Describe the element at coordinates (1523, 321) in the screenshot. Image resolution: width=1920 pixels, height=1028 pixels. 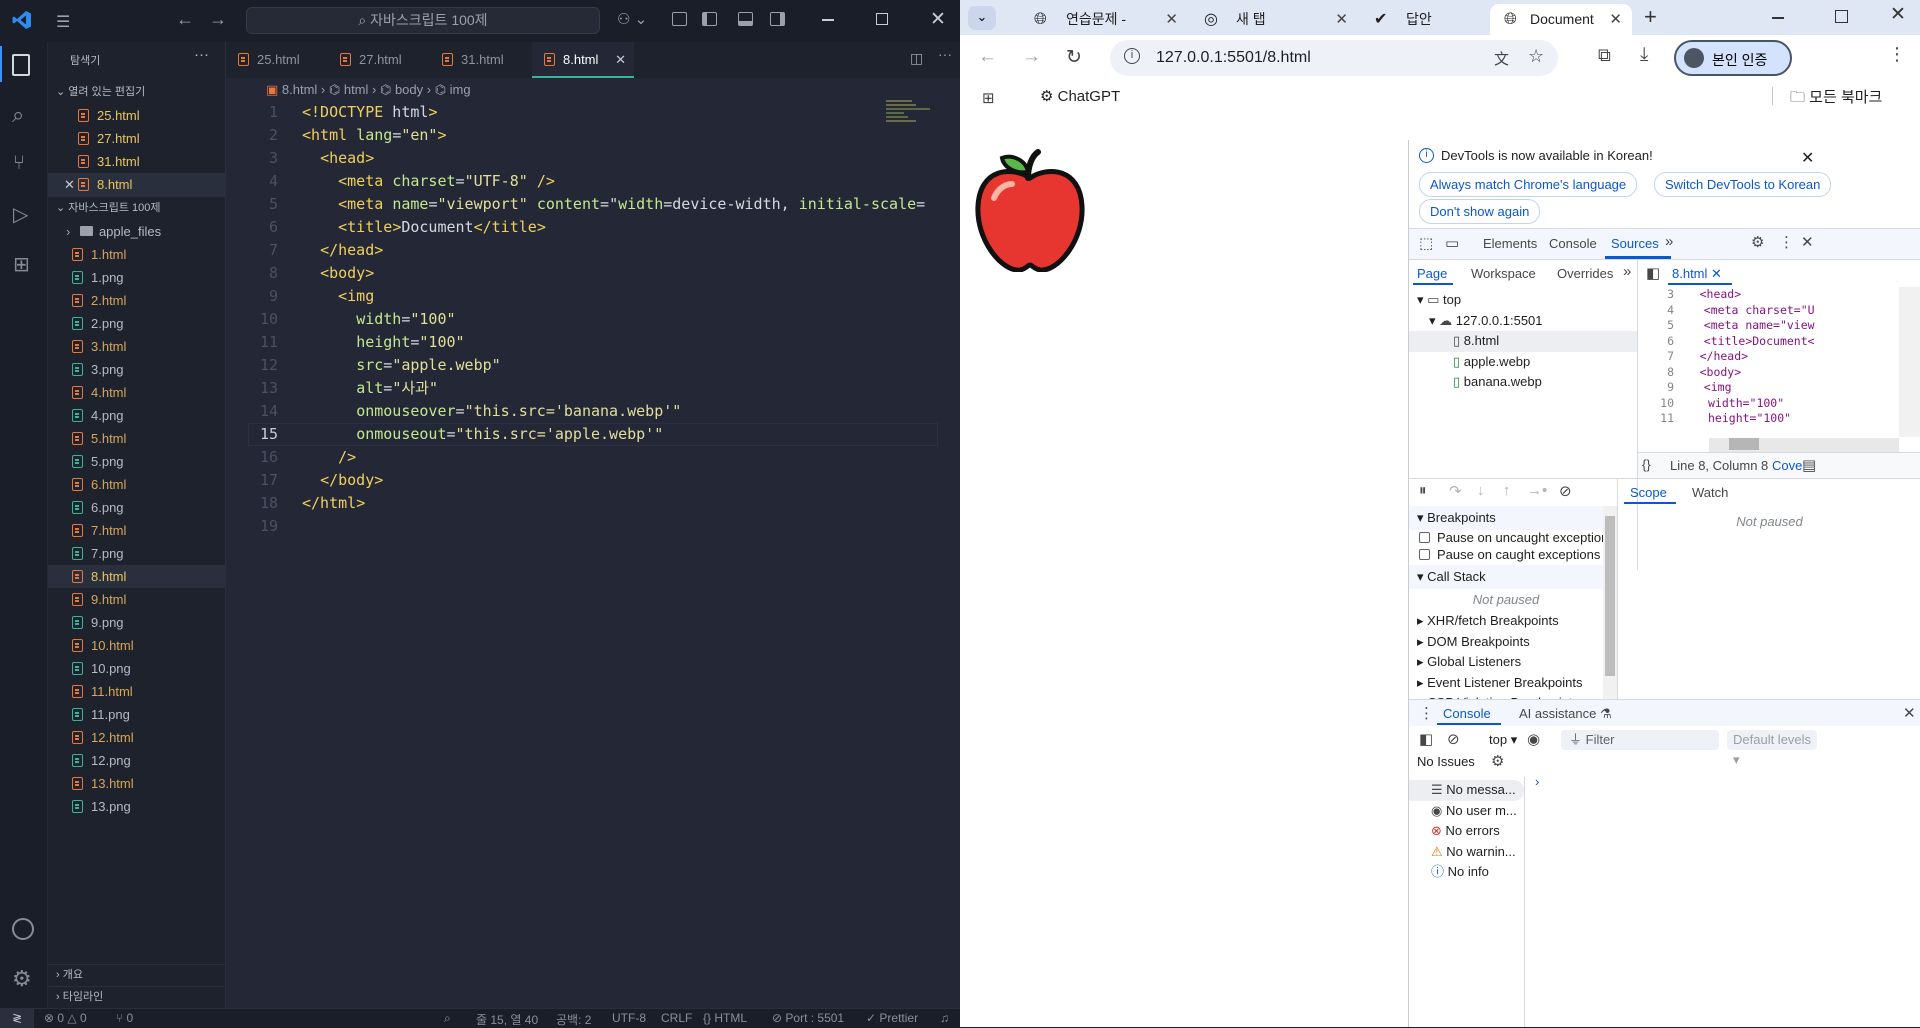
I see `nav-tree-item: ▾ ☁ 127.0.0.1:5501` at that location.